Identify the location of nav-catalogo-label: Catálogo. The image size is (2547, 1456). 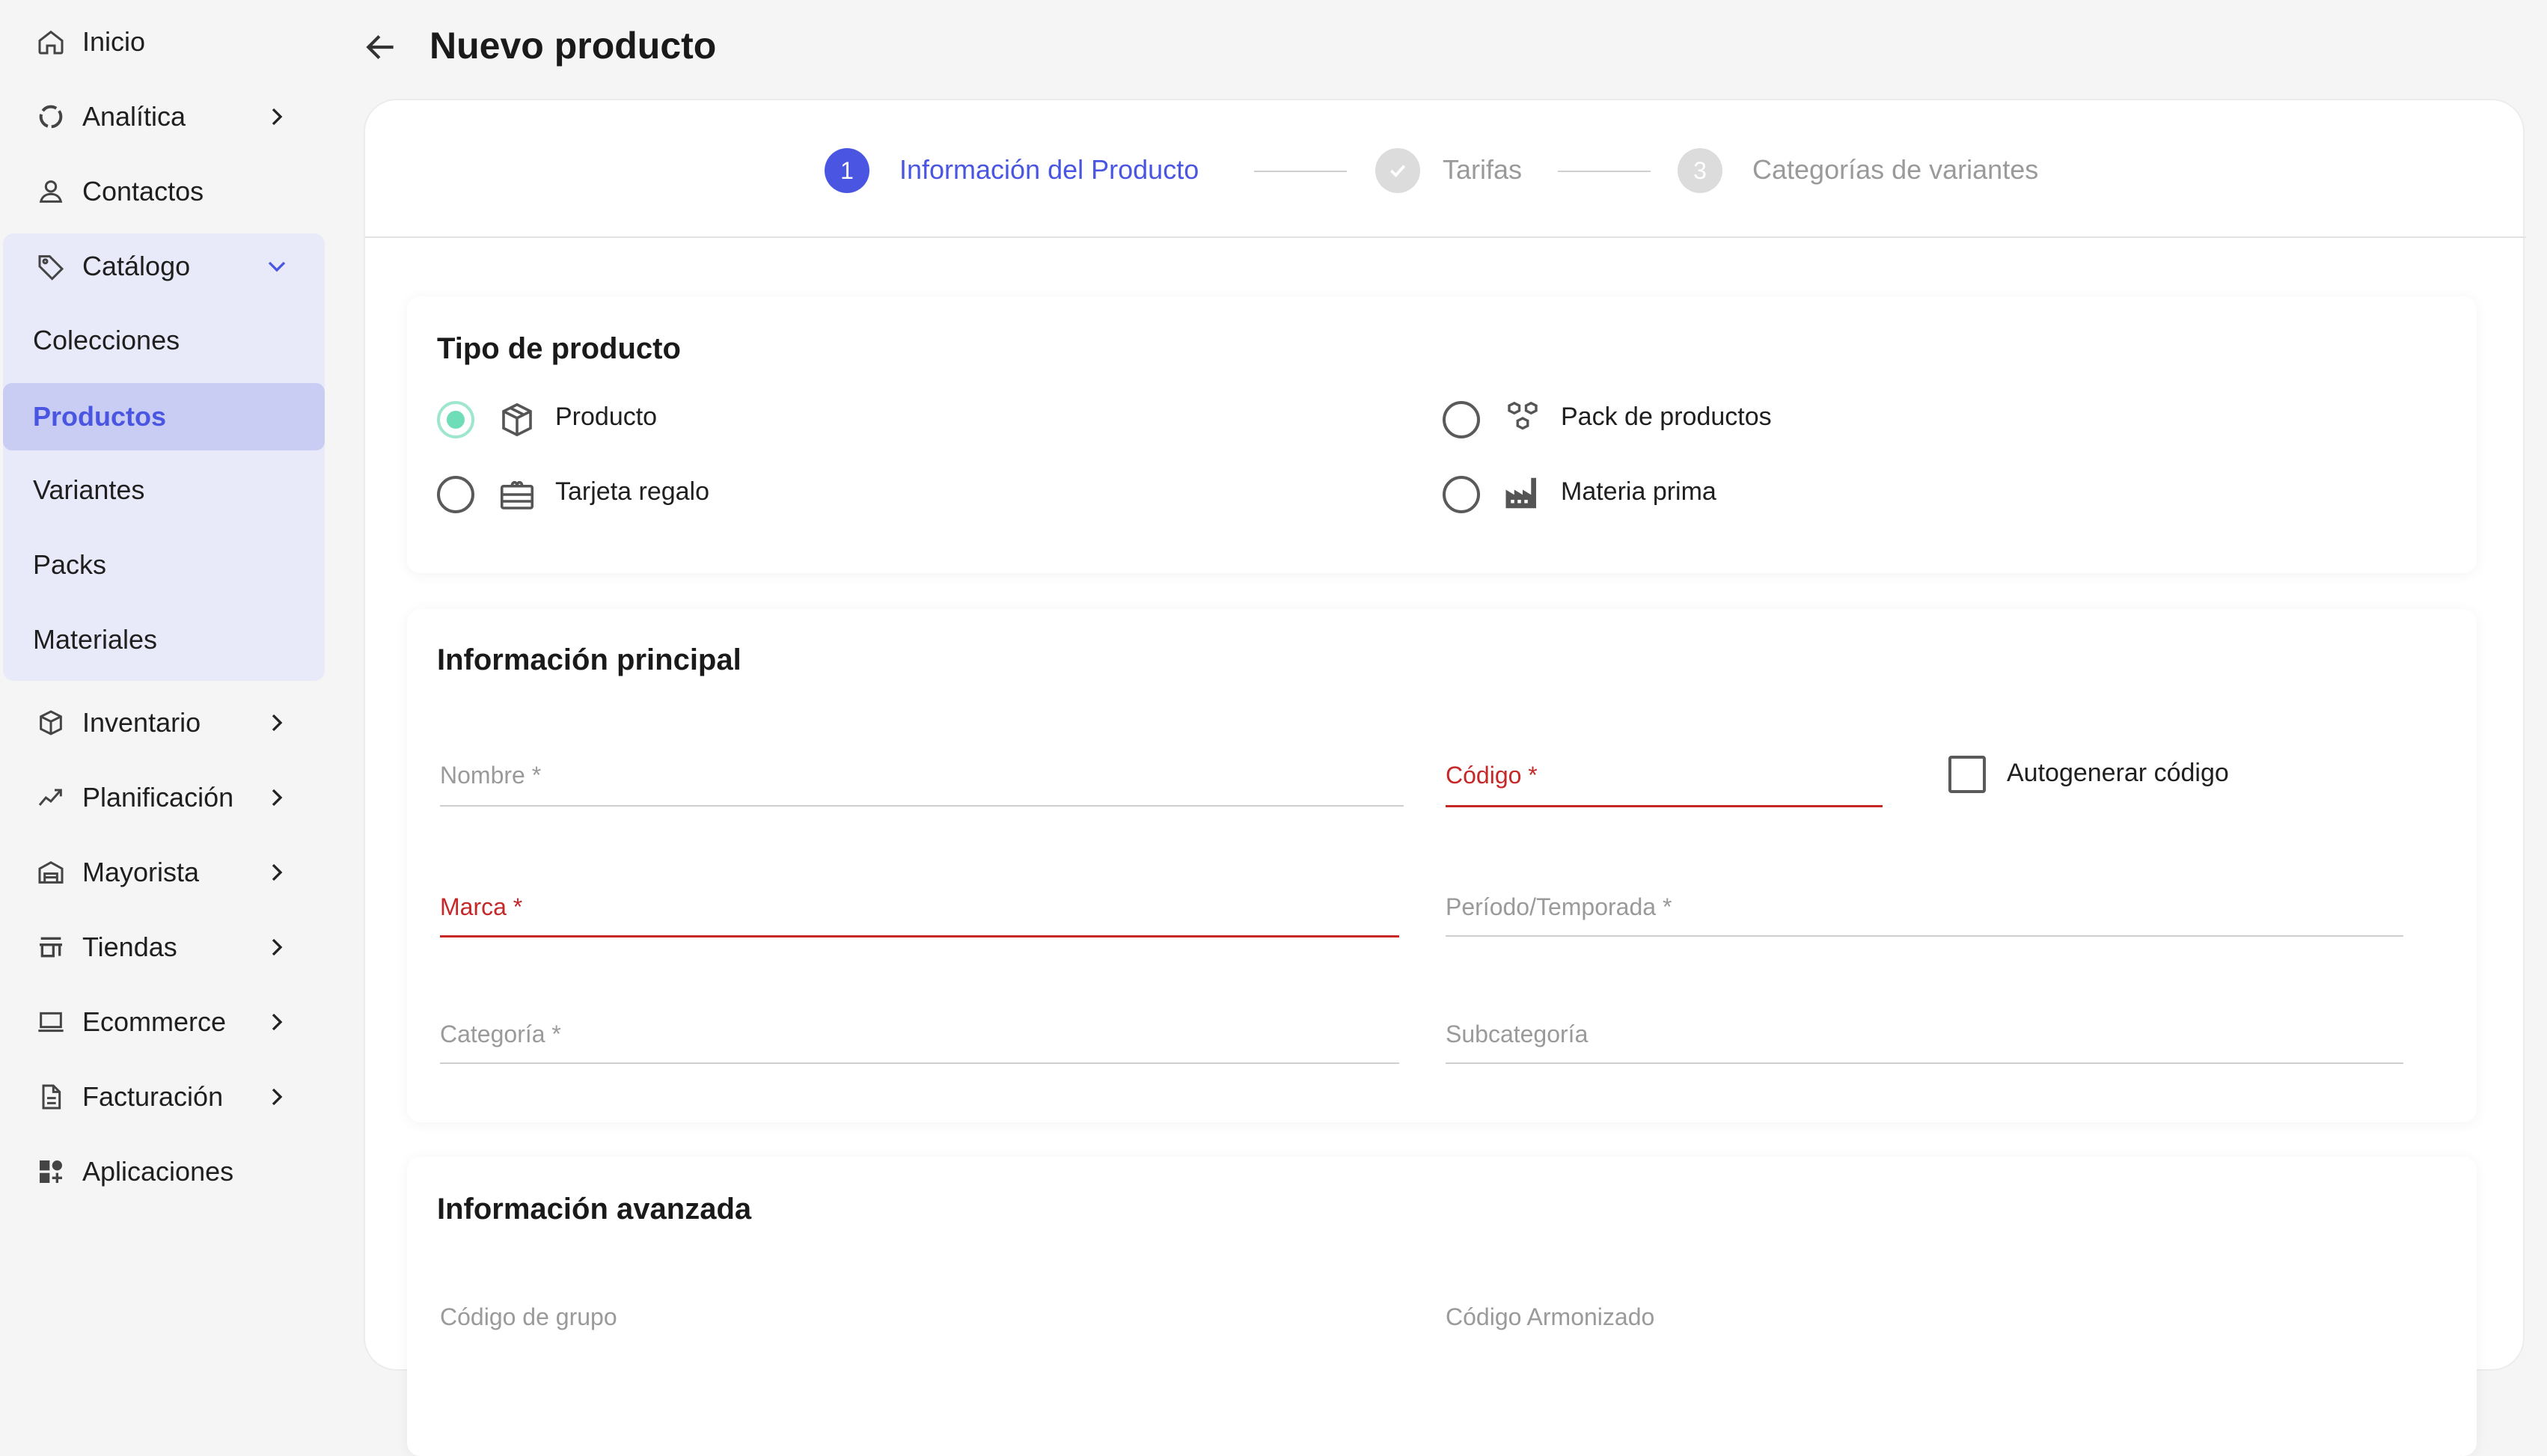
(136, 266).